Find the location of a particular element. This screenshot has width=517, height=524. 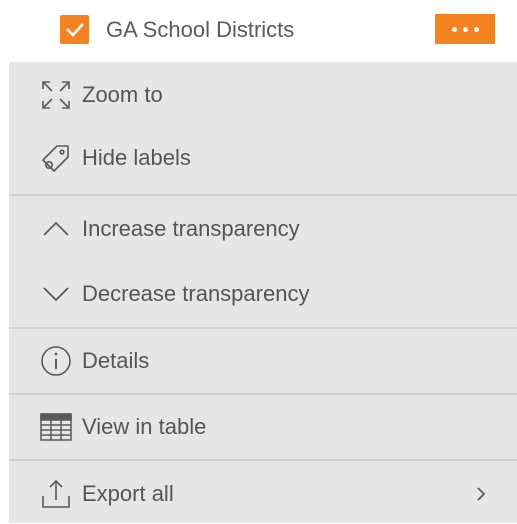

chevron-right-icon is located at coordinates (481, 494).